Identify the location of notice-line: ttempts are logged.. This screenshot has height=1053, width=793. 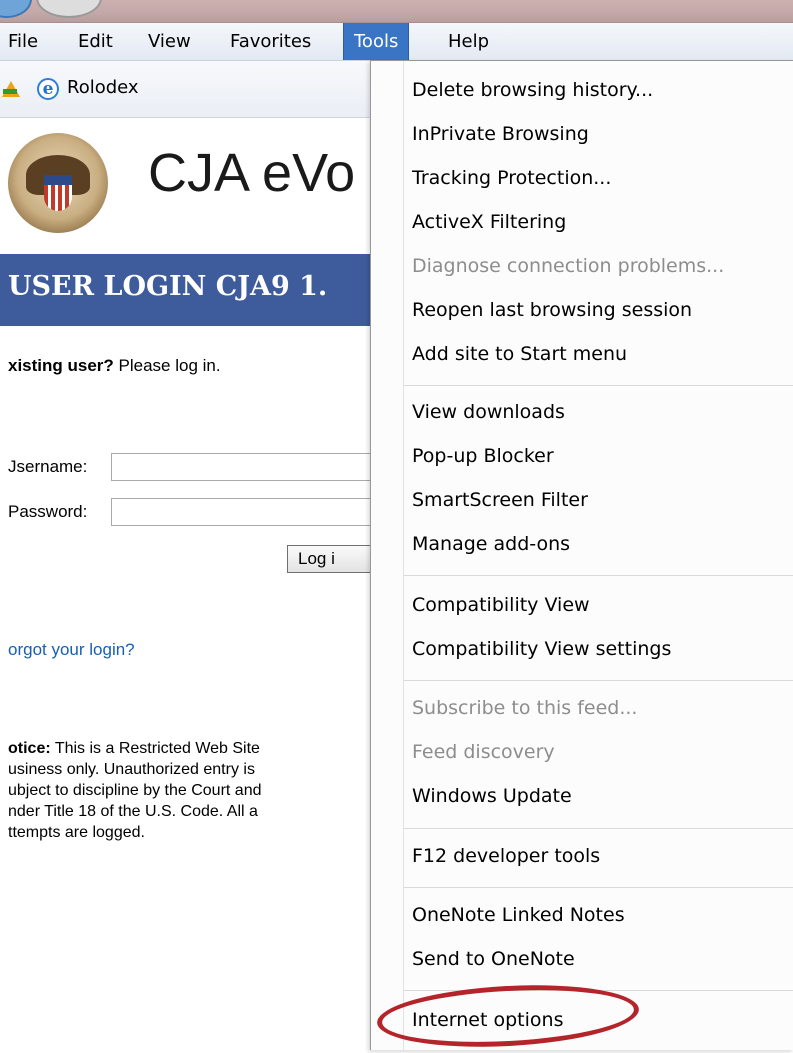
(76, 832).